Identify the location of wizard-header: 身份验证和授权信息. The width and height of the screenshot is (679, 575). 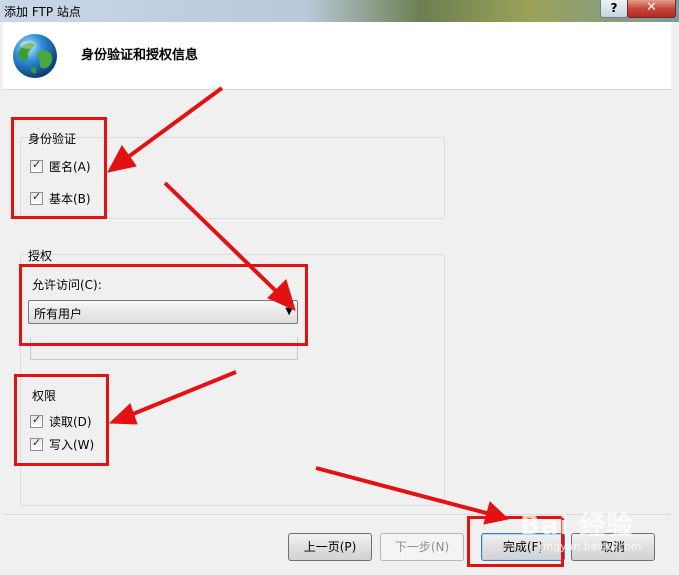
(337, 56).